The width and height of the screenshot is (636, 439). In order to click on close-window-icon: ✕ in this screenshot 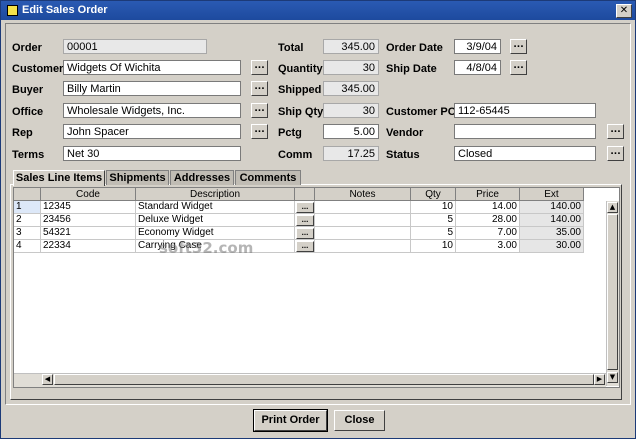, I will do `click(624, 11)`.